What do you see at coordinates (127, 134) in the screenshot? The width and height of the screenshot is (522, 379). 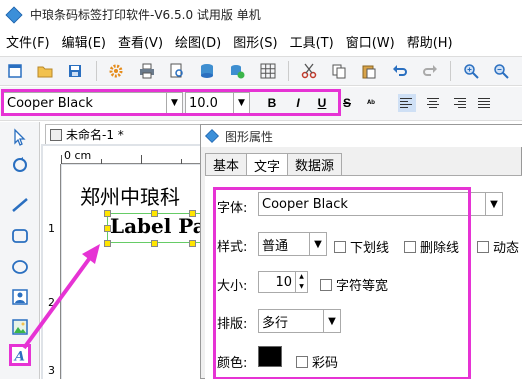 I see `document-tab: 未命名-1 *` at bounding box center [127, 134].